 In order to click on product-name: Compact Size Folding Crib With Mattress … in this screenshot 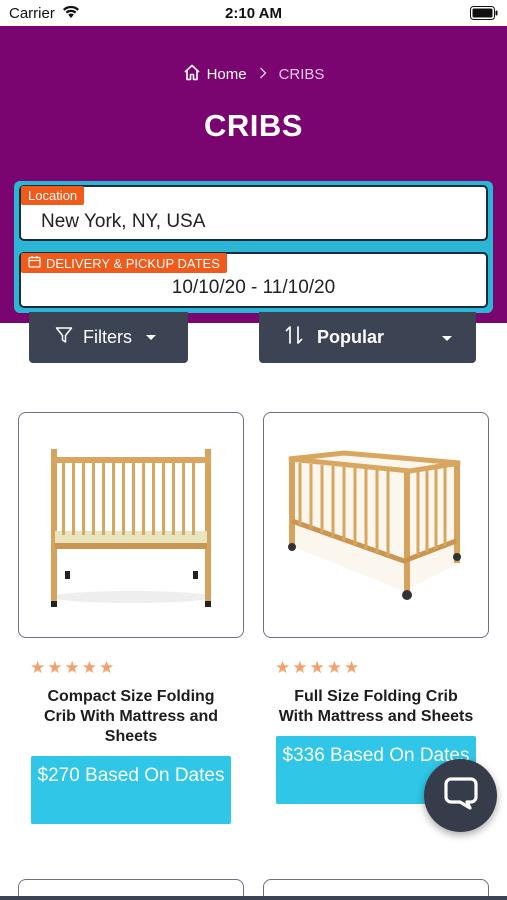, I will do `click(131, 717)`.